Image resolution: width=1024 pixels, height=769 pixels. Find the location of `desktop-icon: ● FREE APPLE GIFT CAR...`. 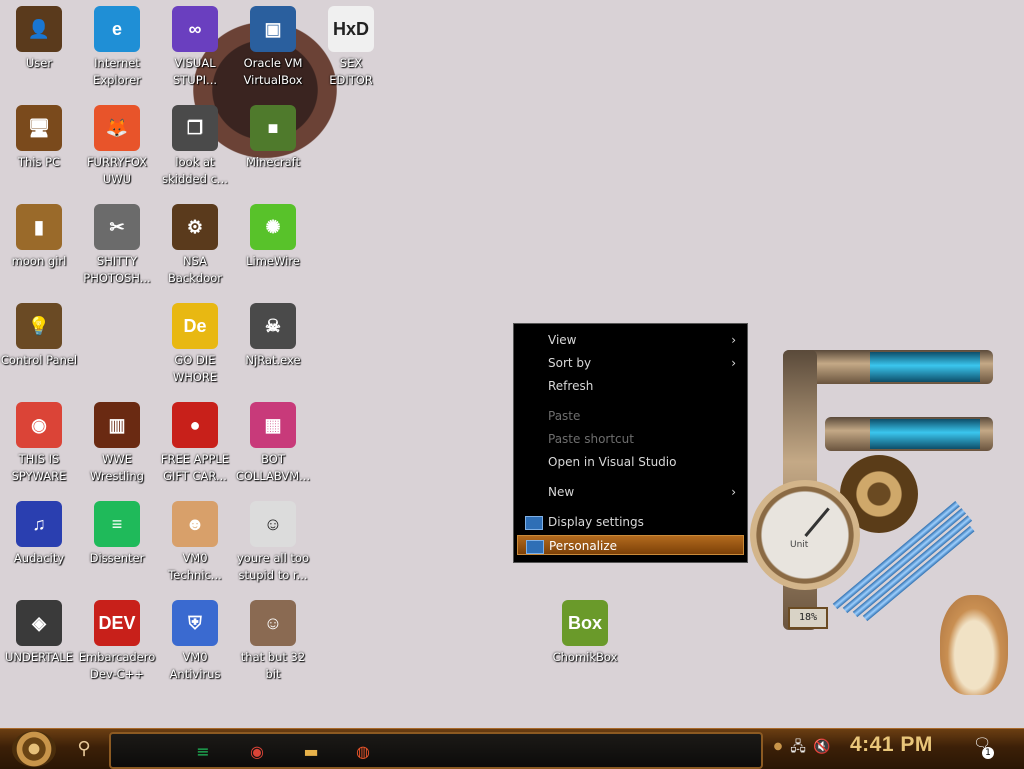

desktop-icon: ● FREE APPLE GIFT CAR... is located at coordinates (195, 441).